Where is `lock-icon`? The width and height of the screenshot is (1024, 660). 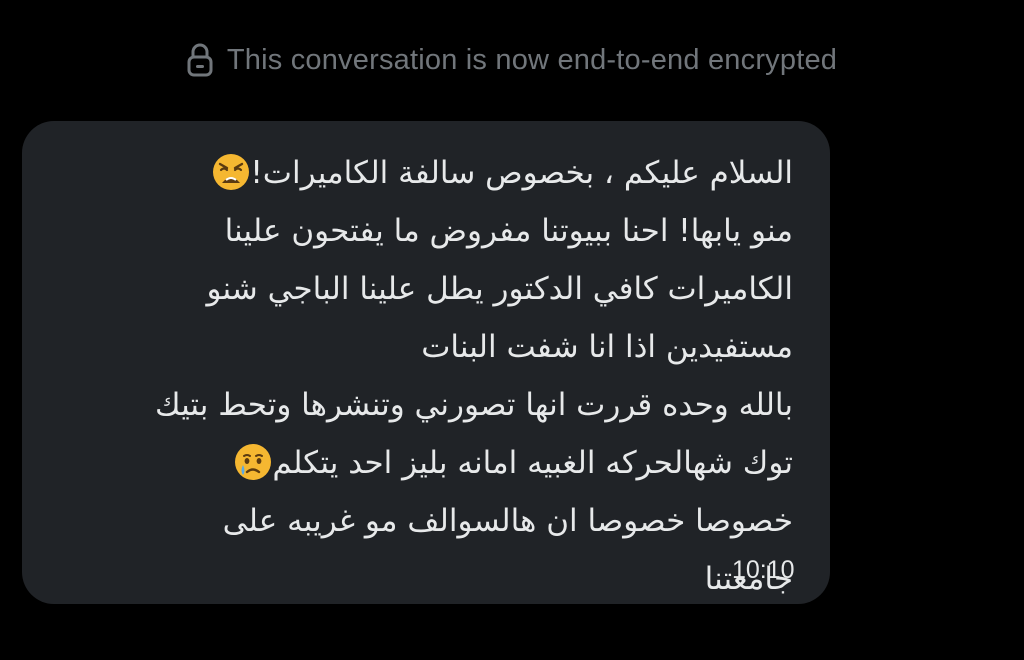
lock-icon is located at coordinates (200, 60).